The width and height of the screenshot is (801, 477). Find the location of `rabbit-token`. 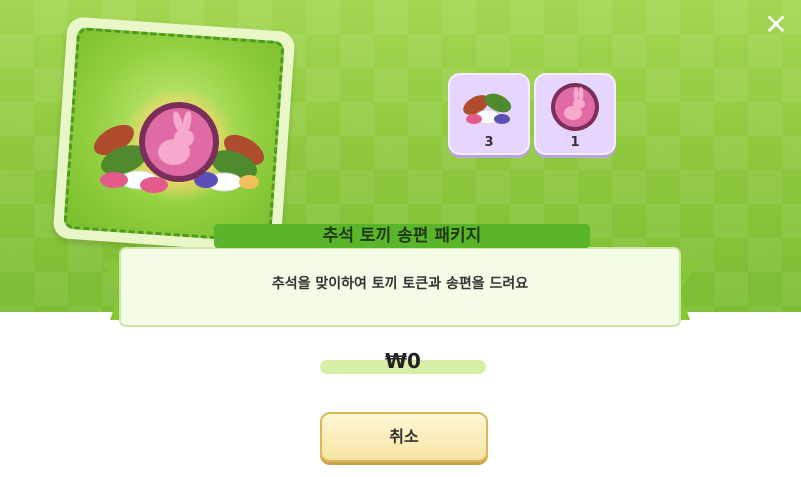

rabbit-token is located at coordinates (179, 142).